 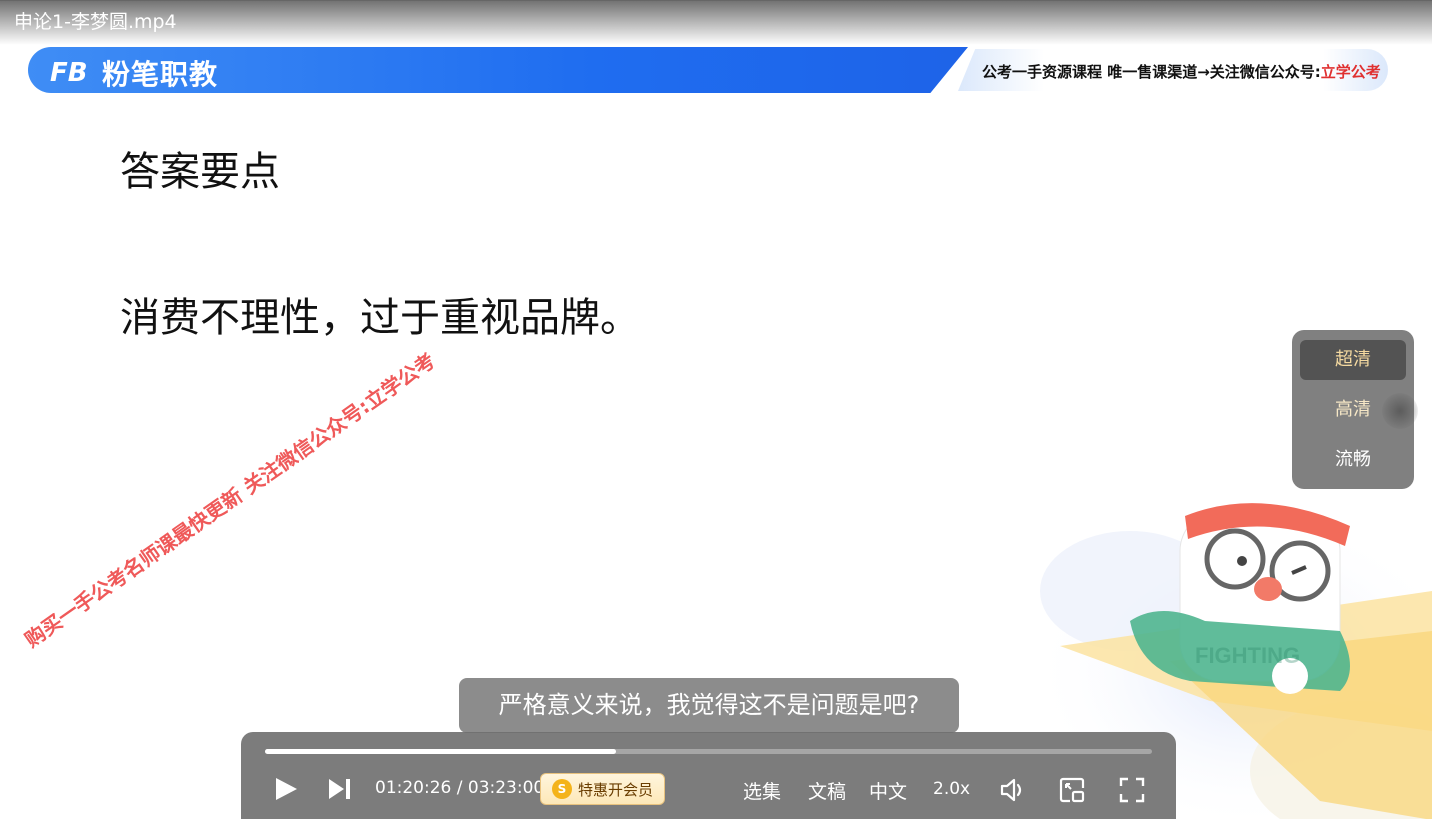 I want to click on brand-mark: FB, so click(x=69, y=73).